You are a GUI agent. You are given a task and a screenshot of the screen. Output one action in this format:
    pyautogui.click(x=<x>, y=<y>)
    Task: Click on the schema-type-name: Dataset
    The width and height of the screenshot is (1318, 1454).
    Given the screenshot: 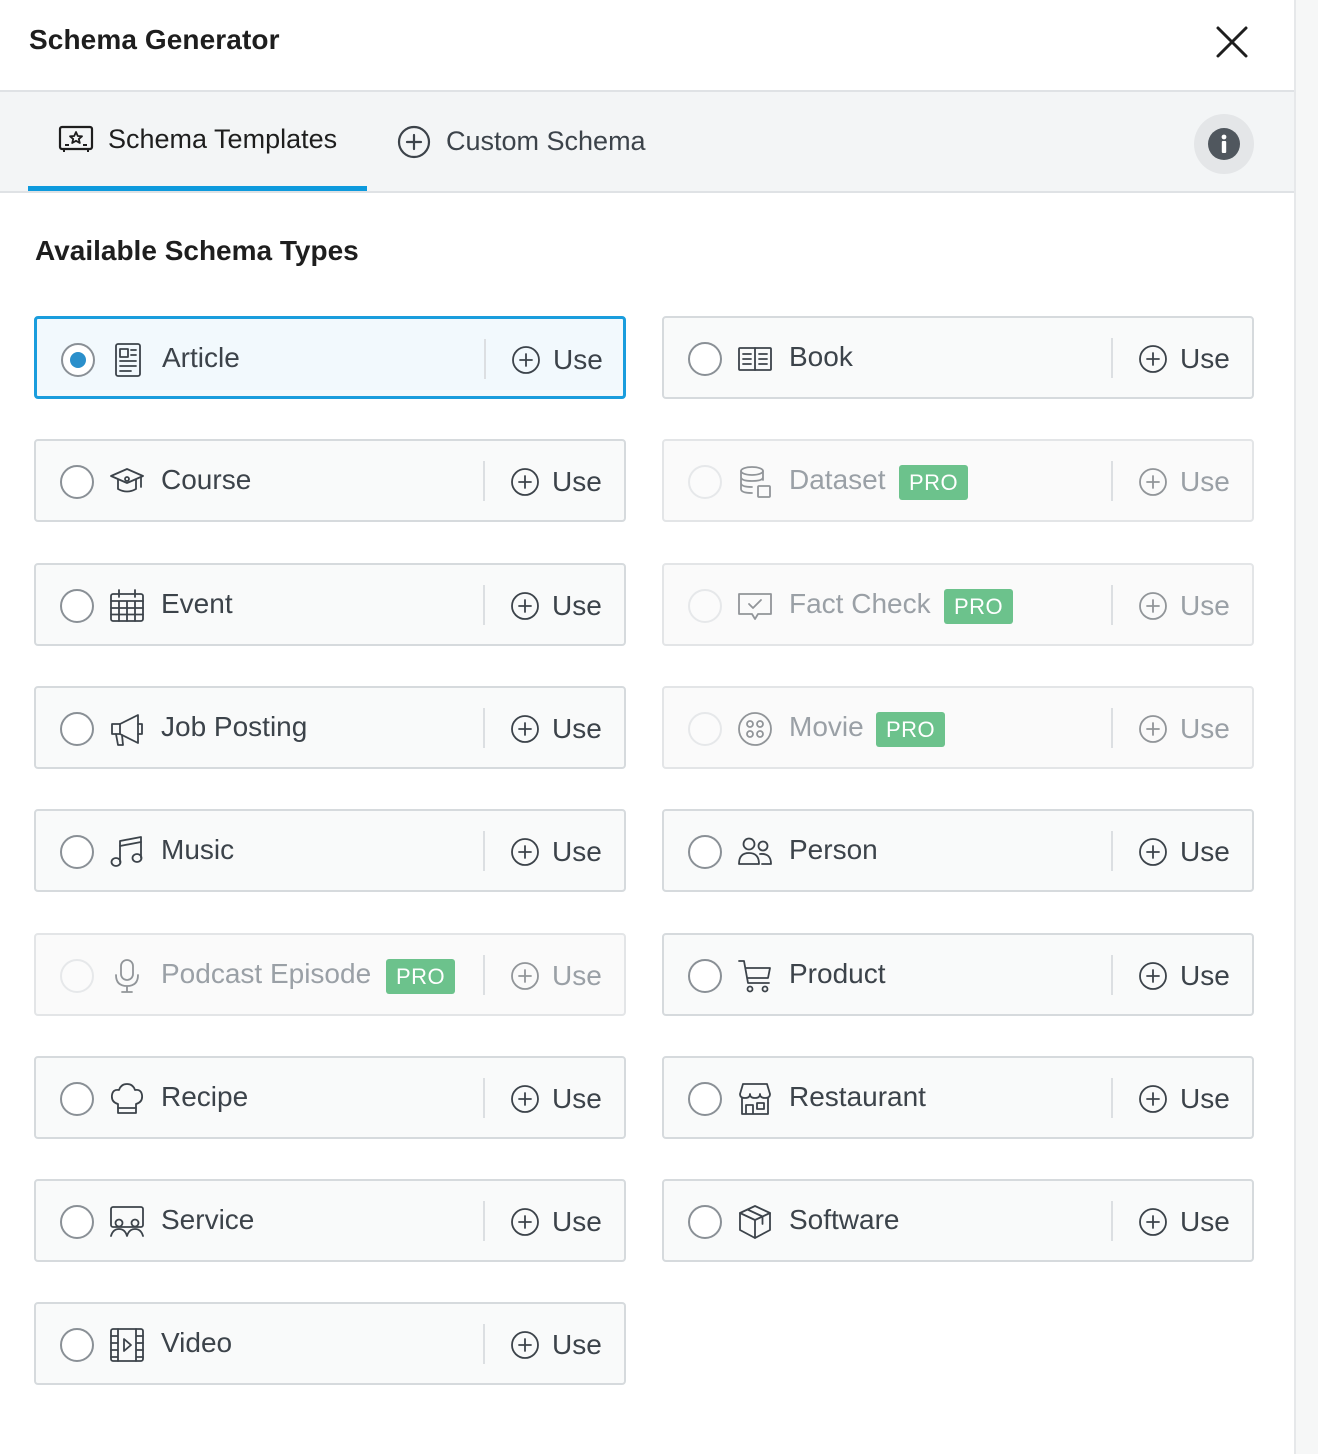 What is the action you would take?
    pyautogui.click(x=837, y=479)
    